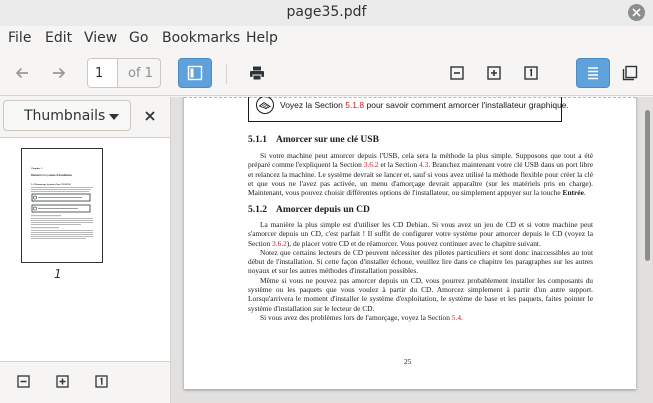  What do you see at coordinates (201, 38) in the screenshot?
I see `menu-bookmarks: Bookmarks` at bounding box center [201, 38].